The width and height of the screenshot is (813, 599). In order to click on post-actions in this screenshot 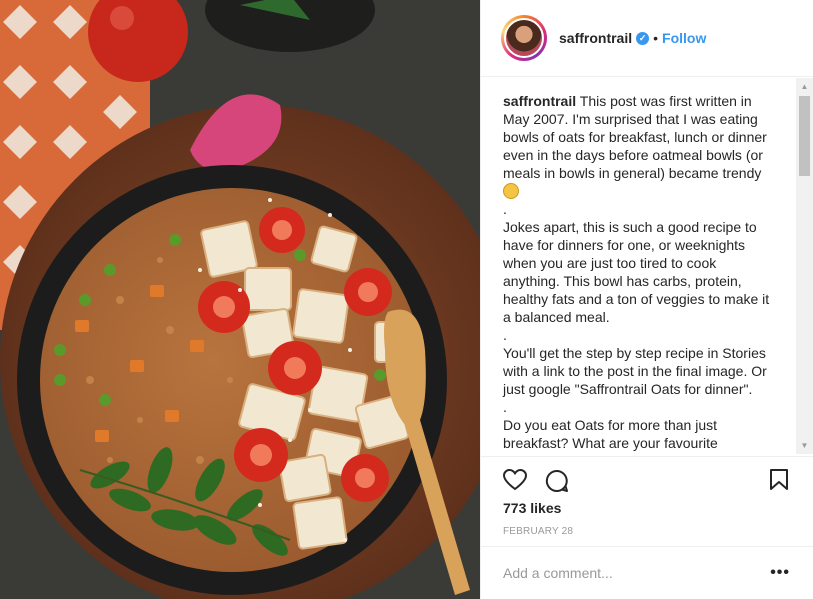, I will do `click(647, 479)`.